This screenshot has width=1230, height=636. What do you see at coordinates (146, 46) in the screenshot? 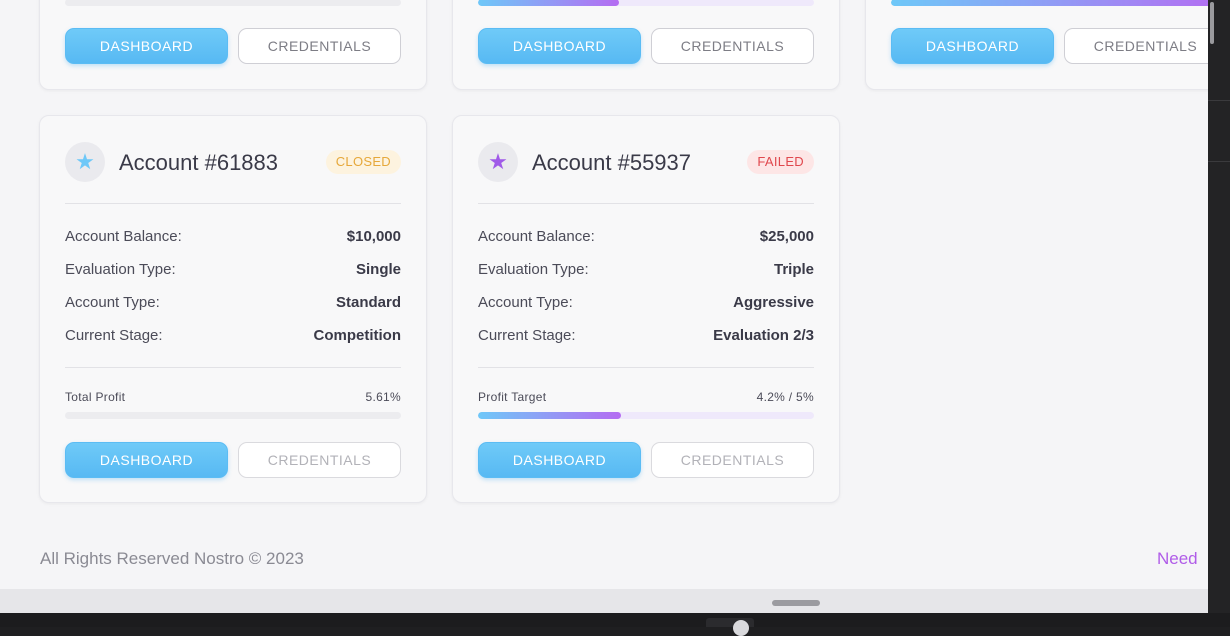
I see `top-card-1-dashboard-button: DASHBOARD` at bounding box center [146, 46].